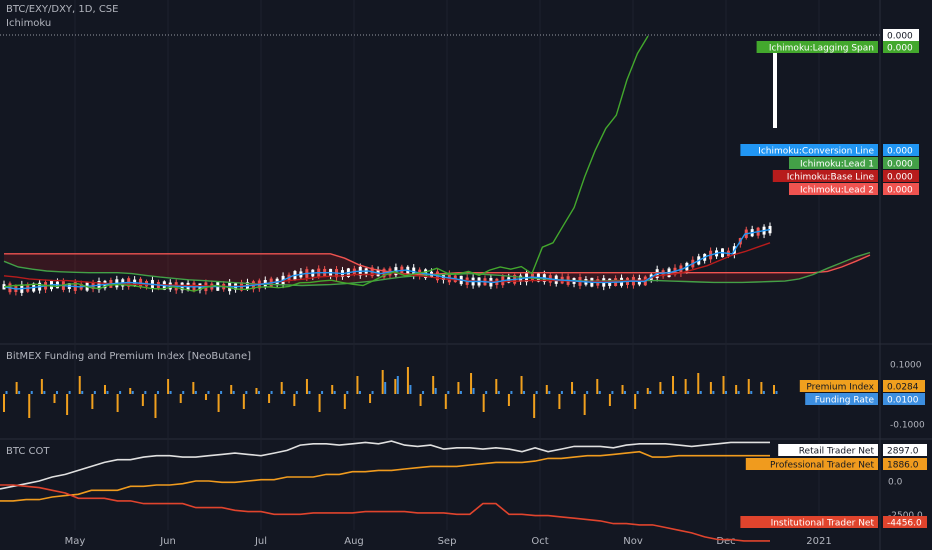 This screenshot has height=550, width=932. I want to click on x-tick-label: 2021, so click(818, 541).